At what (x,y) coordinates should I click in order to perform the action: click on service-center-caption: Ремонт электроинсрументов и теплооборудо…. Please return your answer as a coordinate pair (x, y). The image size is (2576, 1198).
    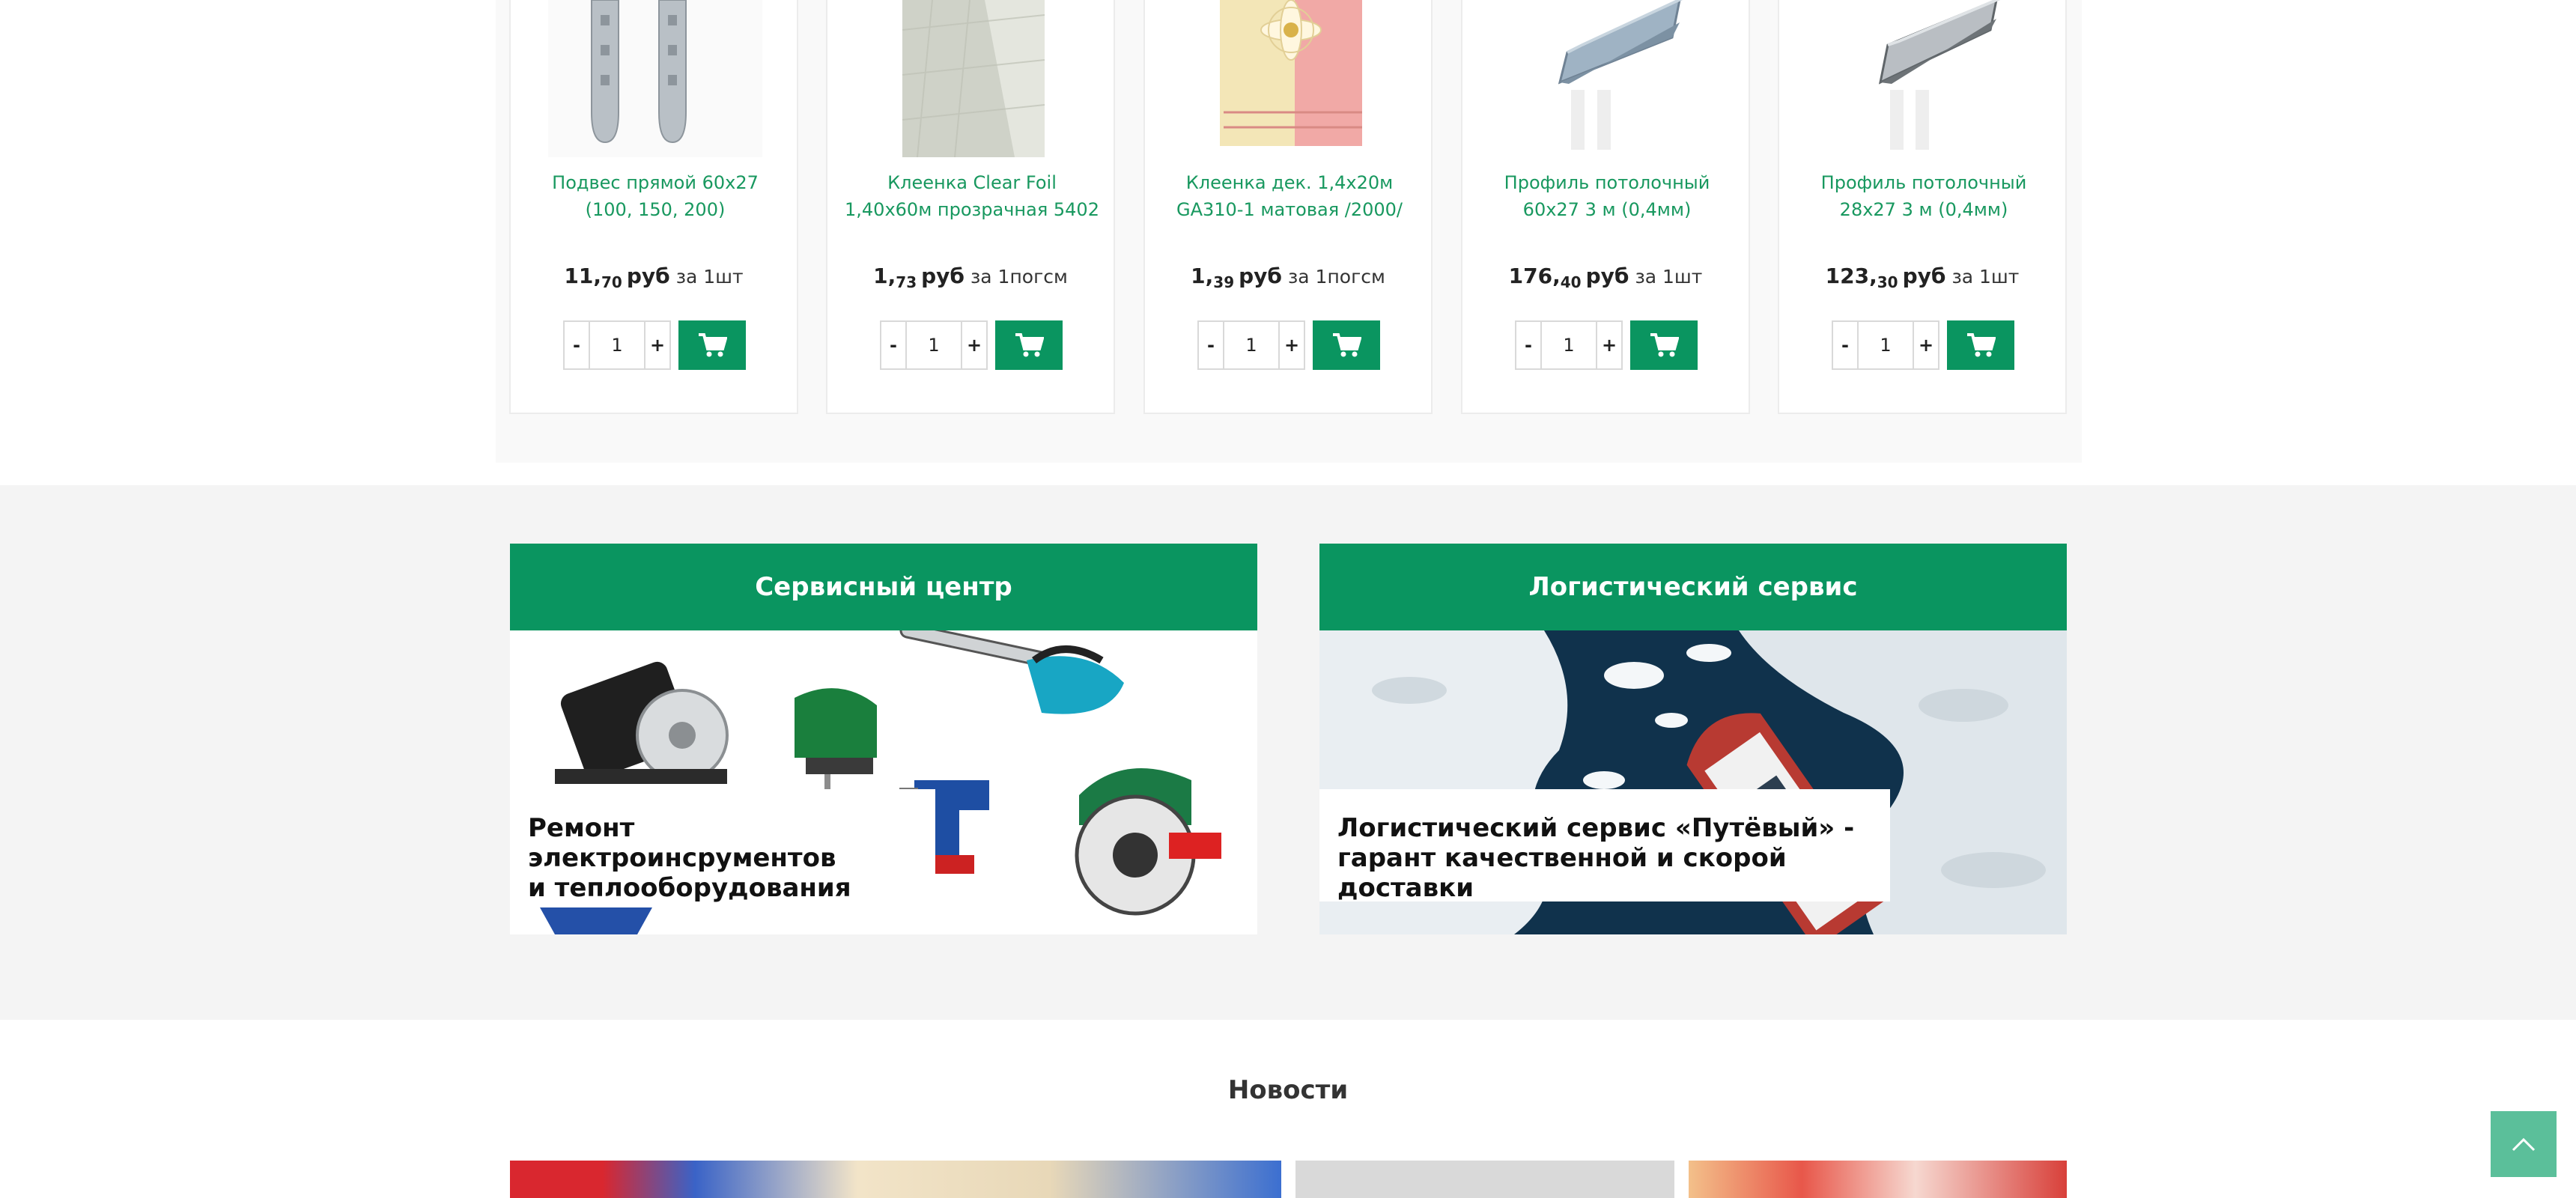
    Looking at the image, I should click on (722, 846).